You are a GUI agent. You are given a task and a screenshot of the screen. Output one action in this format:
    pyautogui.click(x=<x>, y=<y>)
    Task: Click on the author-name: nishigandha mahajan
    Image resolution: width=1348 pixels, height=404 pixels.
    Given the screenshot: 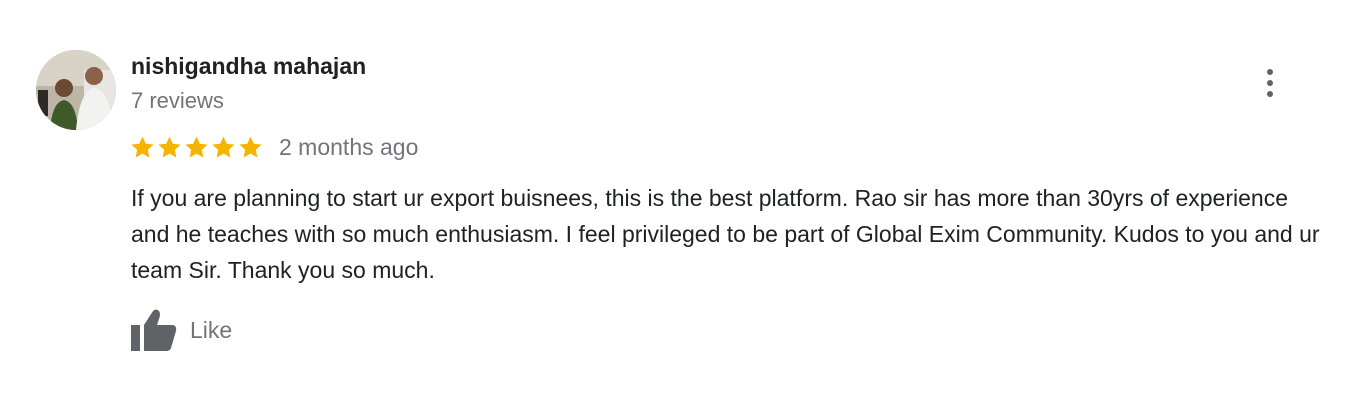 What is the action you would take?
    pyautogui.click(x=248, y=66)
    